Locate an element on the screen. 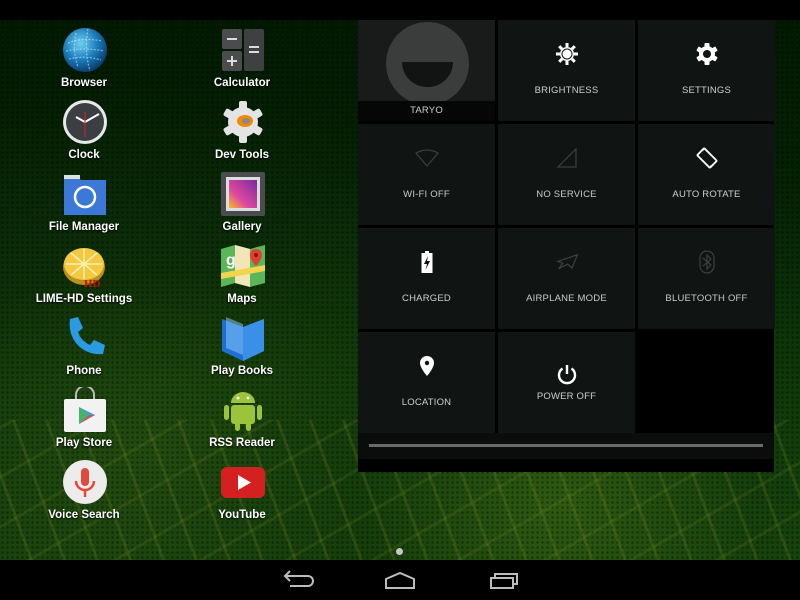  globe-icon is located at coordinates (85, 50).